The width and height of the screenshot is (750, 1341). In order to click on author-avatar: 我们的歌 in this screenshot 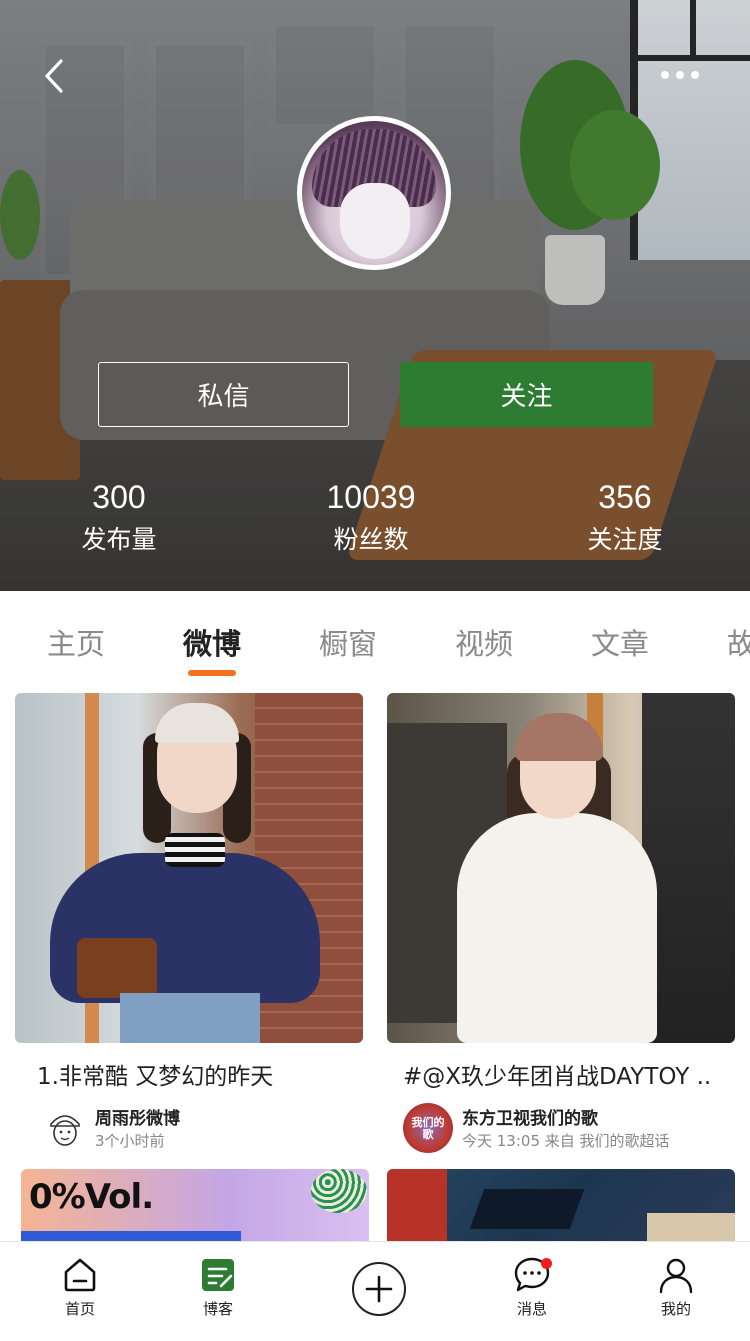, I will do `click(428, 1128)`.